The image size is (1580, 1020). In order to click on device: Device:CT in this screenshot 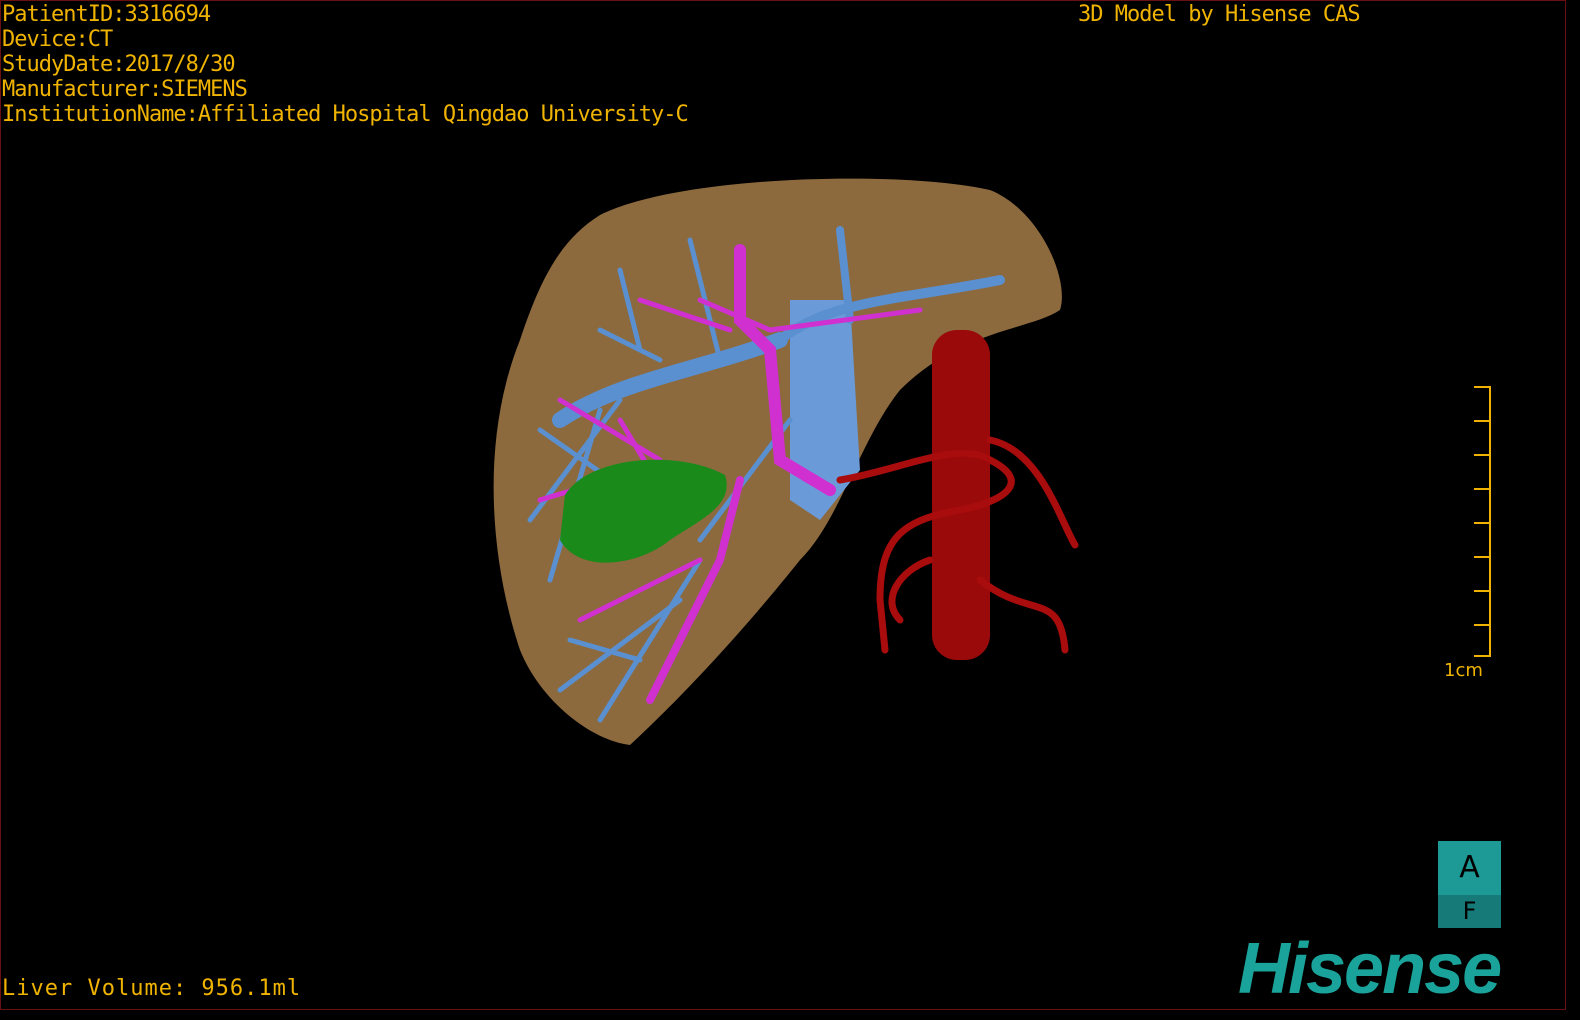, I will do `click(57, 39)`.